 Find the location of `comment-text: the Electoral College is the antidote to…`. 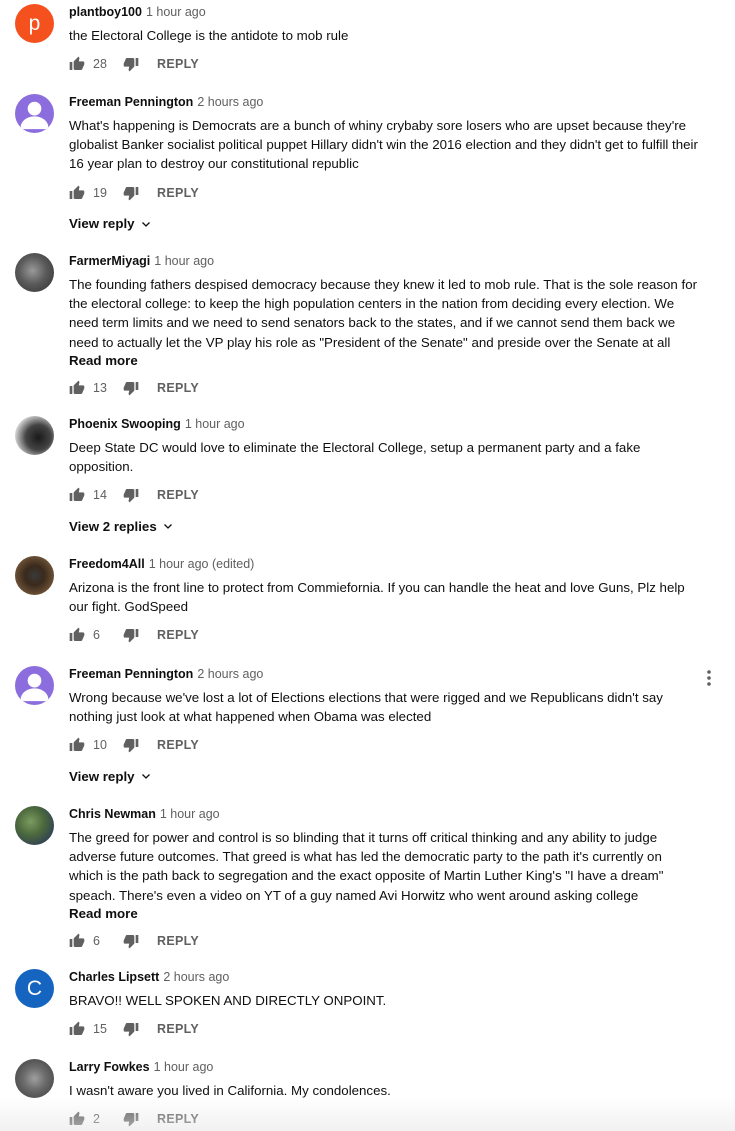

comment-text: the Electoral College is the antidote to… is located at coordinates (209, 35).